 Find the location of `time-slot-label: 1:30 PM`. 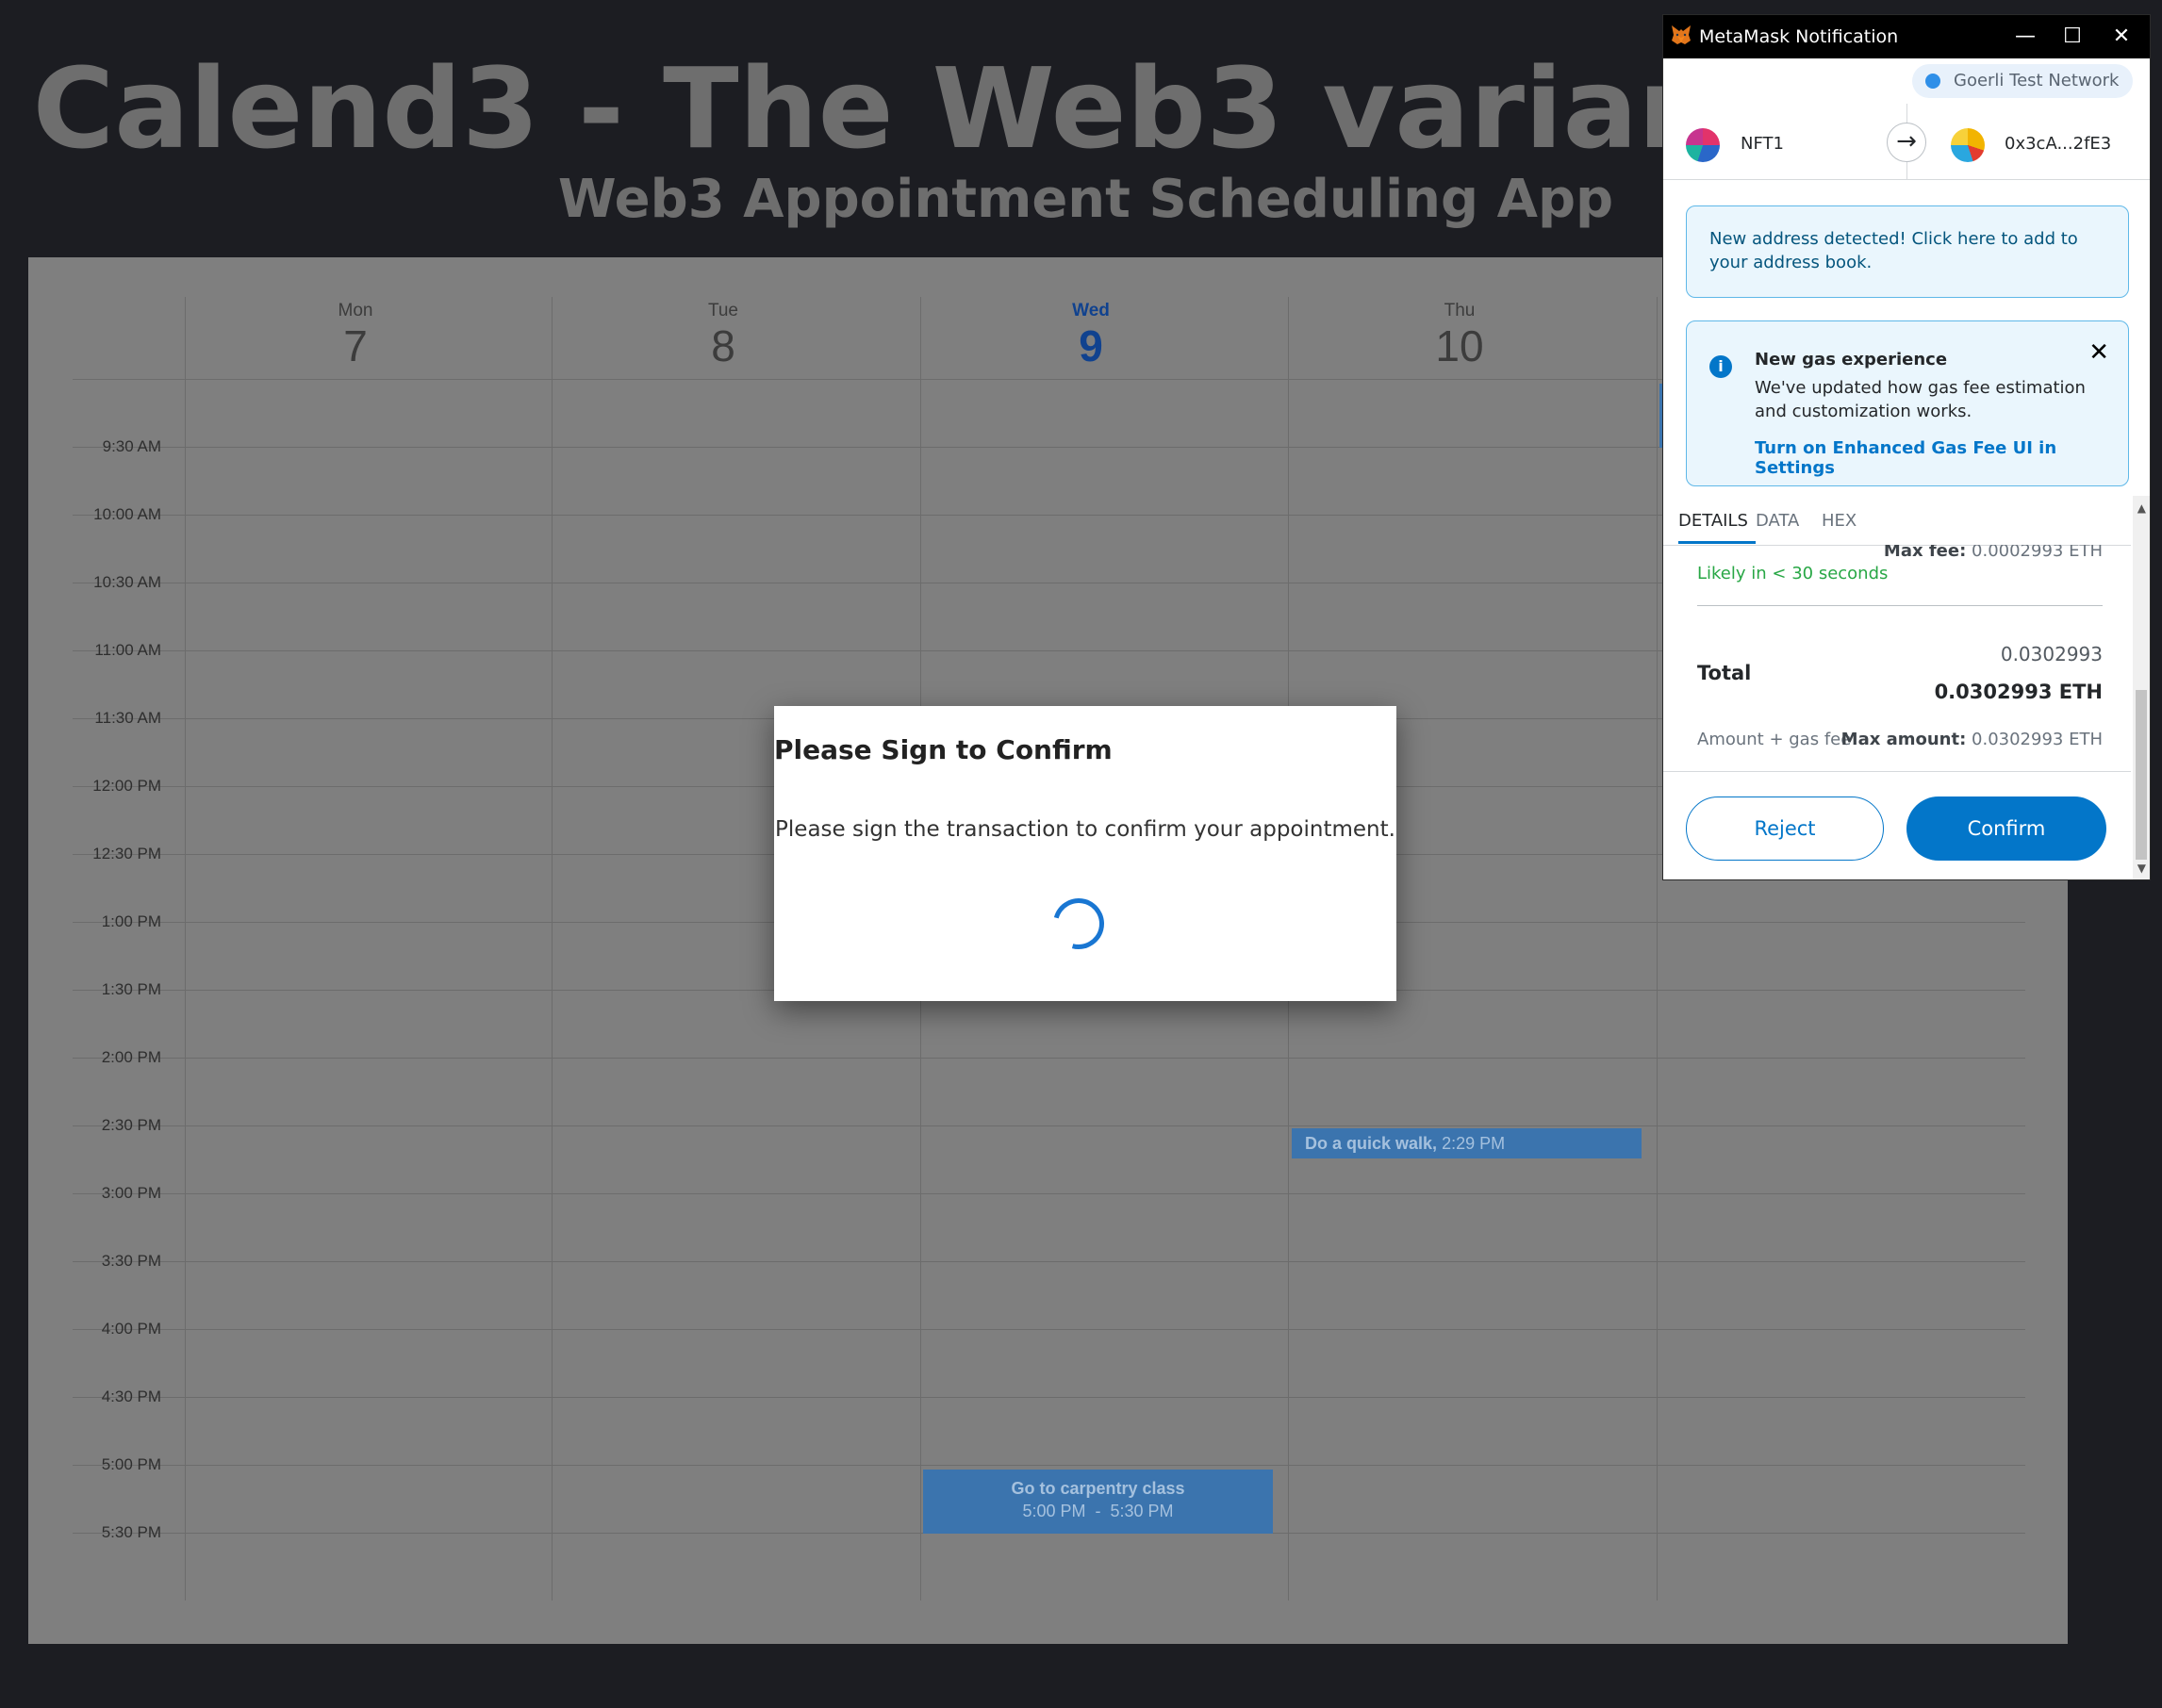

time-slot-label: 1:30 PM is located at coordinates (131, 989).